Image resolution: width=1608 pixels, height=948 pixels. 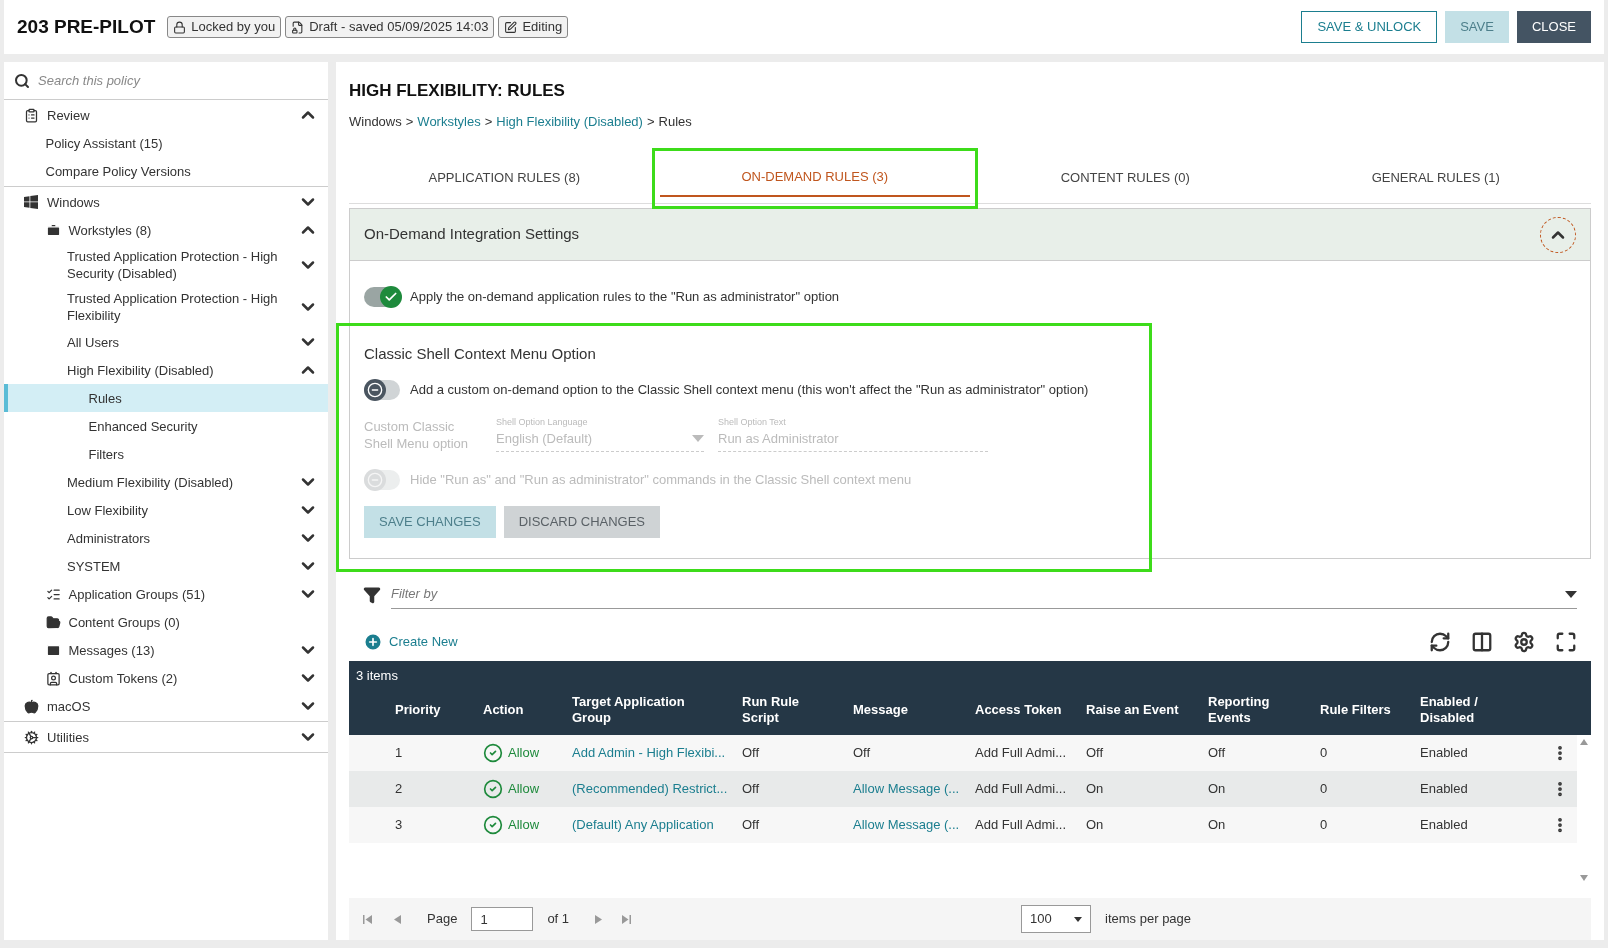 What do you see at coordinates (375, 121) in the screenshot?
I see `breadcrumb-text: Windows` at bounding box center [375, 121].